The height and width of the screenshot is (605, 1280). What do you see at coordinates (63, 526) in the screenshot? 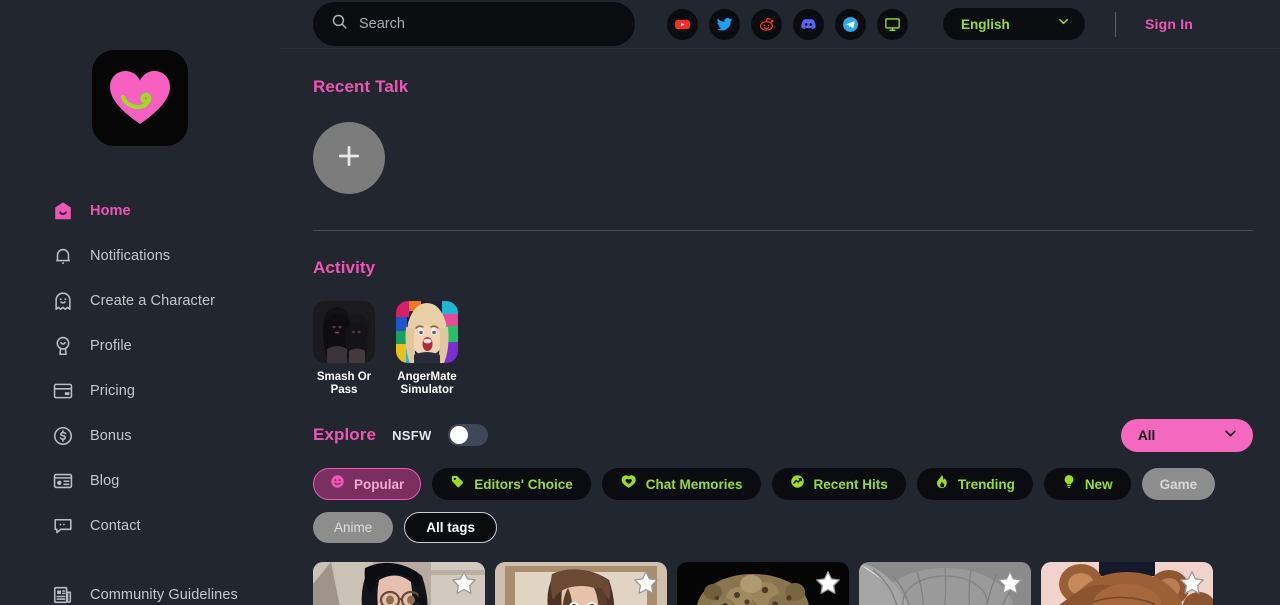
I see `chat-bubble-icon` at bounding box center [63, 526].